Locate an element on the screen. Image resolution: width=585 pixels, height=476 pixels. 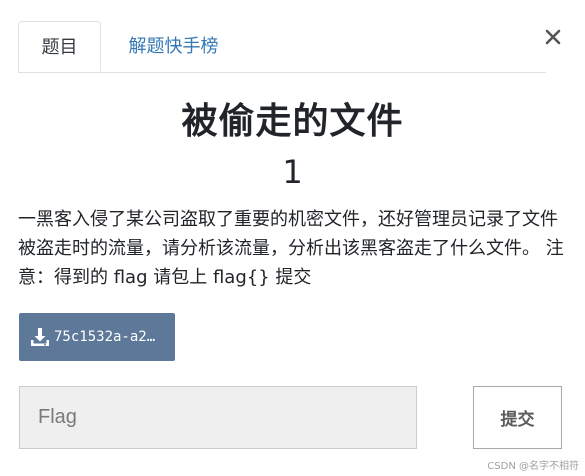
challenge-title: 被偷走的文件 is located at coordinates (292, 121).